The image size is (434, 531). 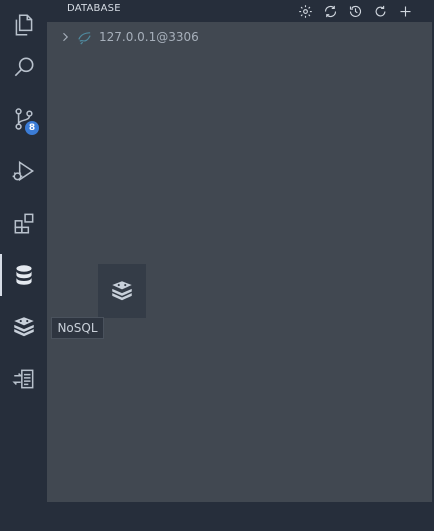 I want to click on refresh-icon, so click(x=380, y=10).